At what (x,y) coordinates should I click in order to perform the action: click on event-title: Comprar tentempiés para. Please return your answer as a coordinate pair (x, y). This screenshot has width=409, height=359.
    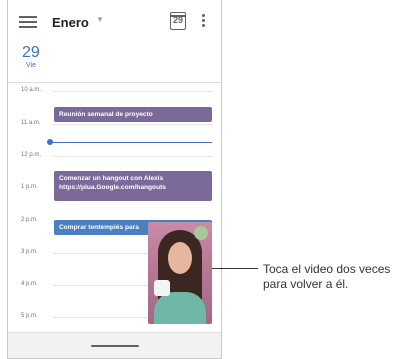
    Looking at the image, I should click on (99, 227).